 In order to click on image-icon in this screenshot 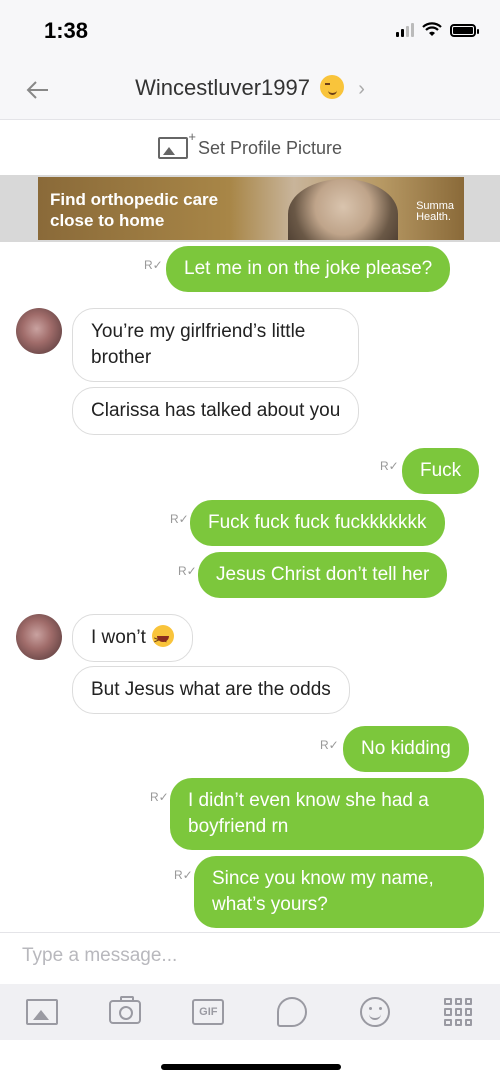, I will do `click(41, 1012)`.